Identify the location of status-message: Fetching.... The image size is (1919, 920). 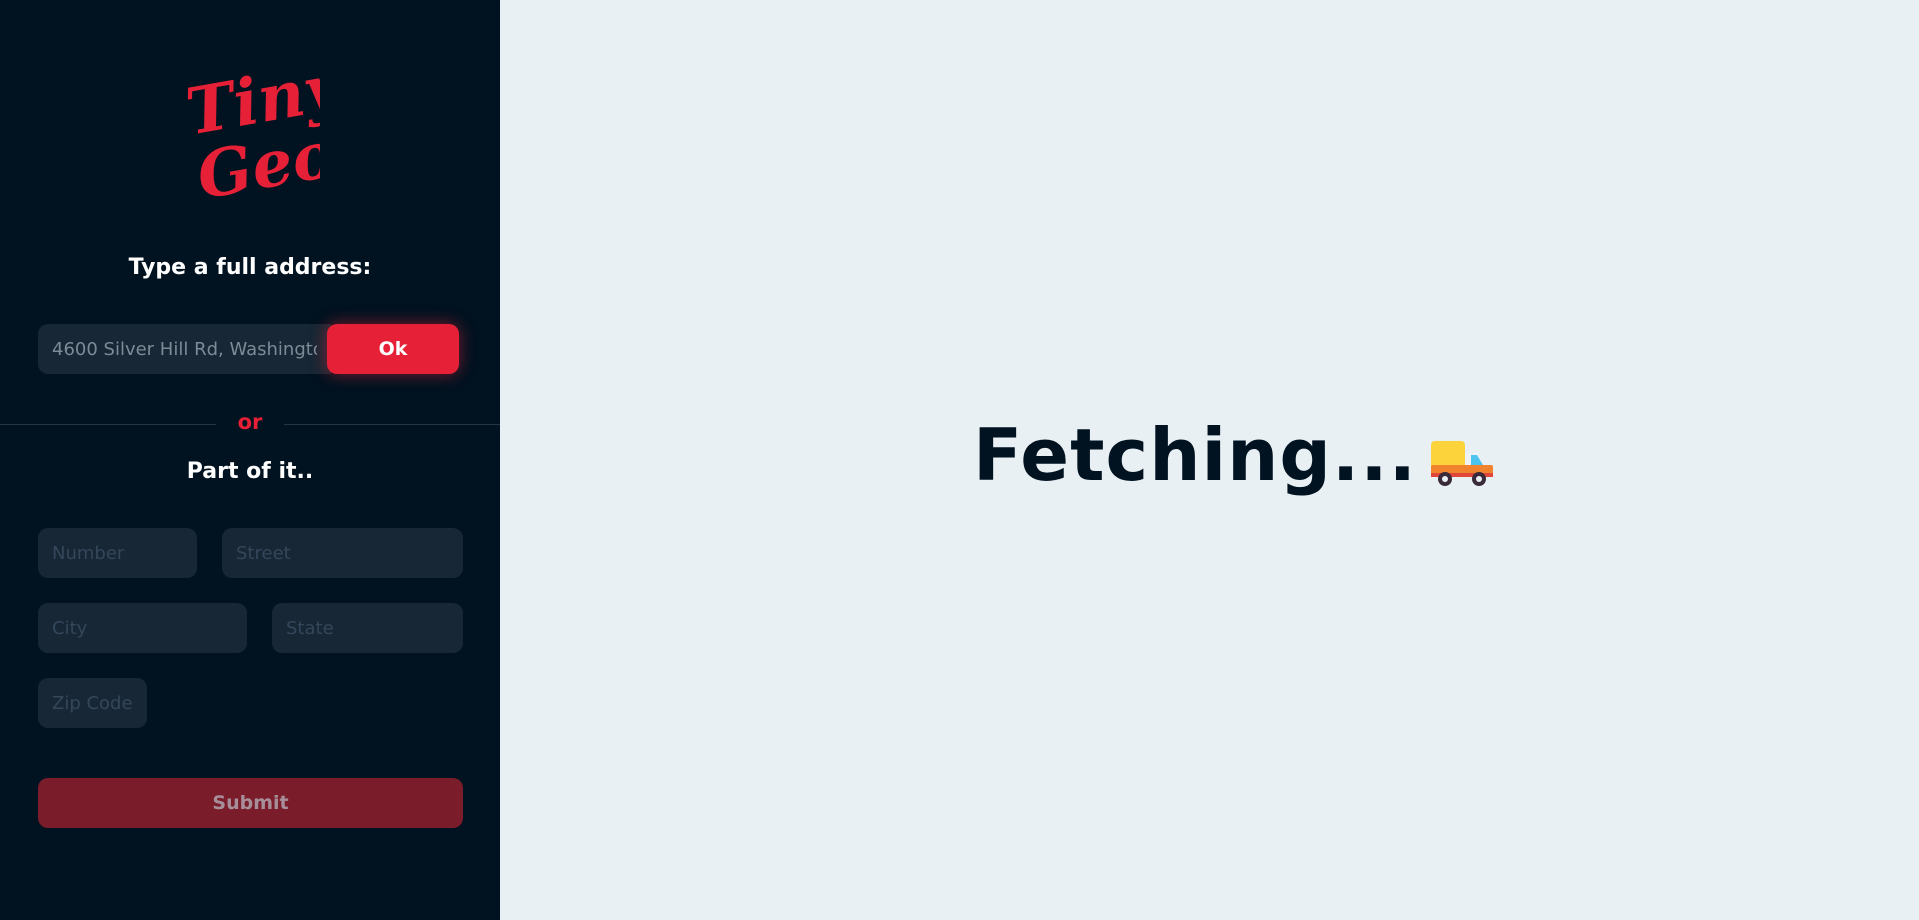
(1234, 455).